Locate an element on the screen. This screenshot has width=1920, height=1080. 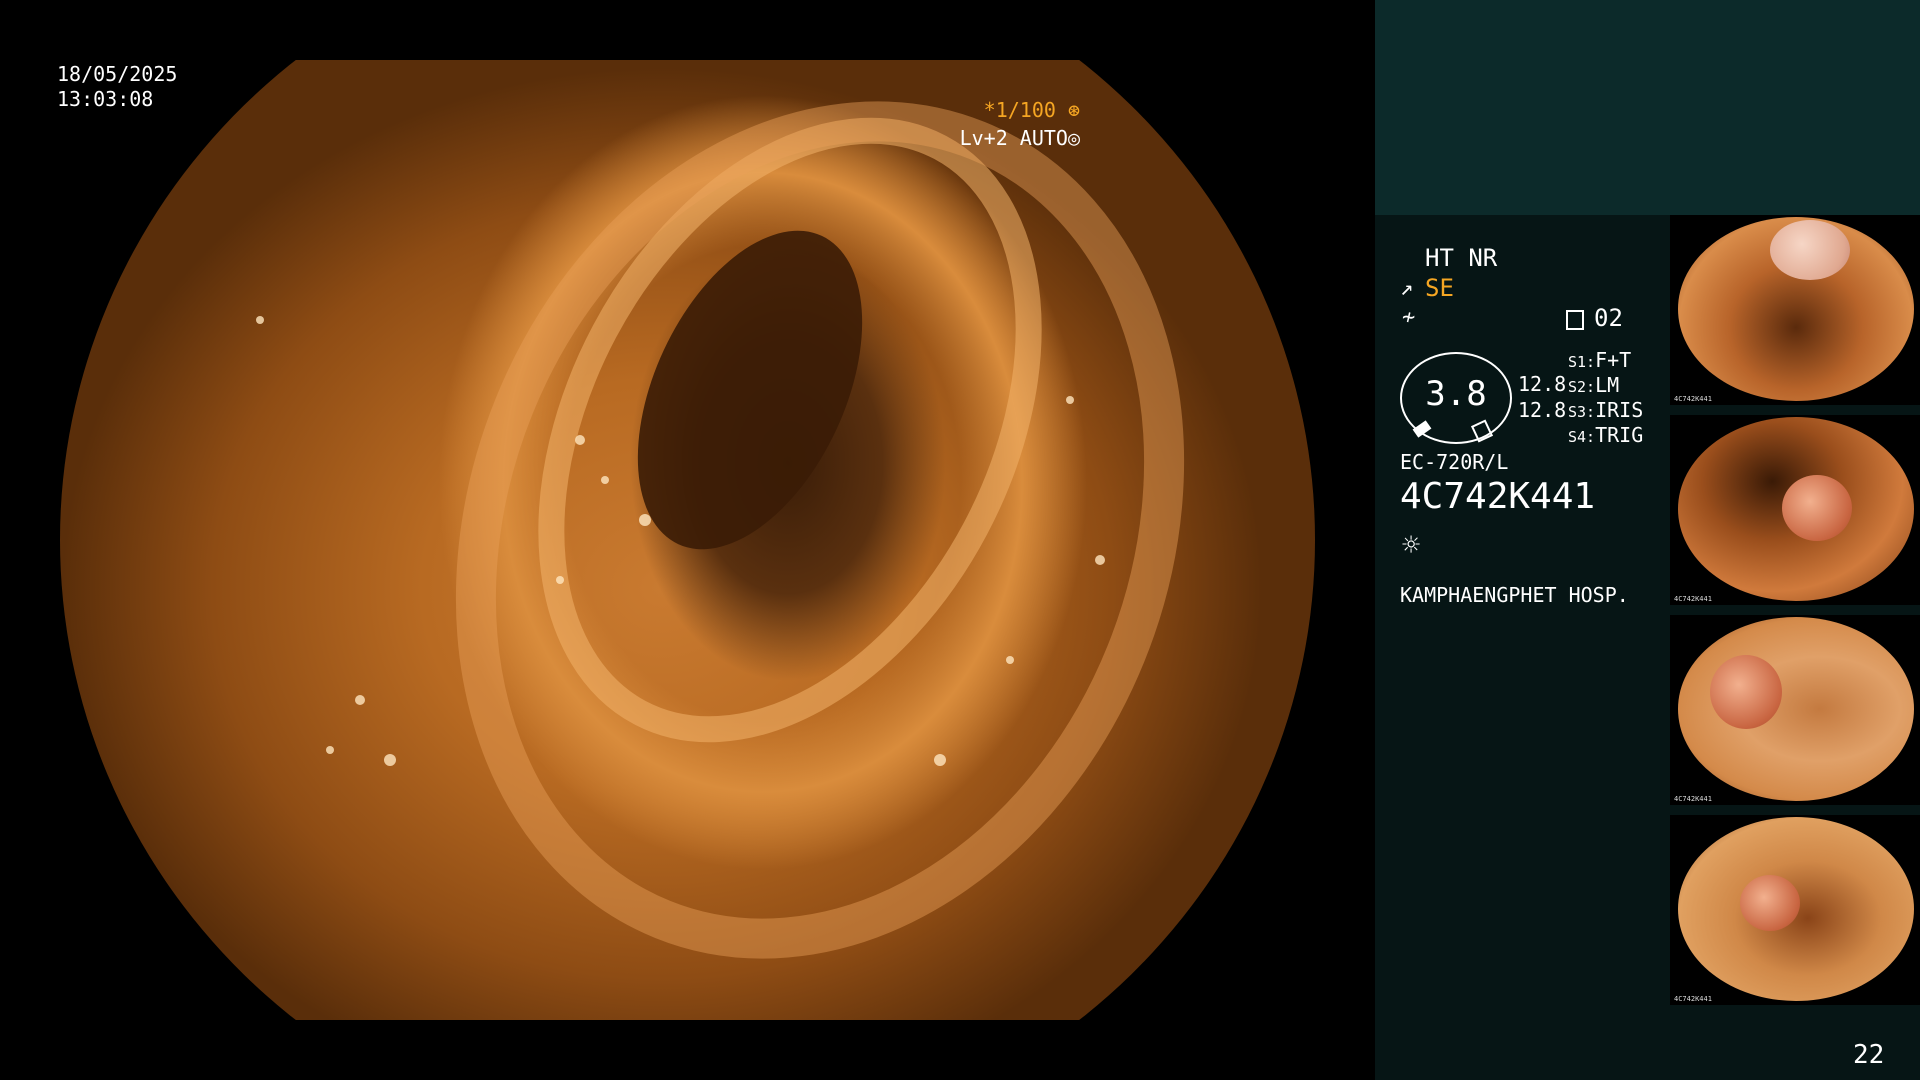
info-panel-header is located at coordinates (1647, 107).